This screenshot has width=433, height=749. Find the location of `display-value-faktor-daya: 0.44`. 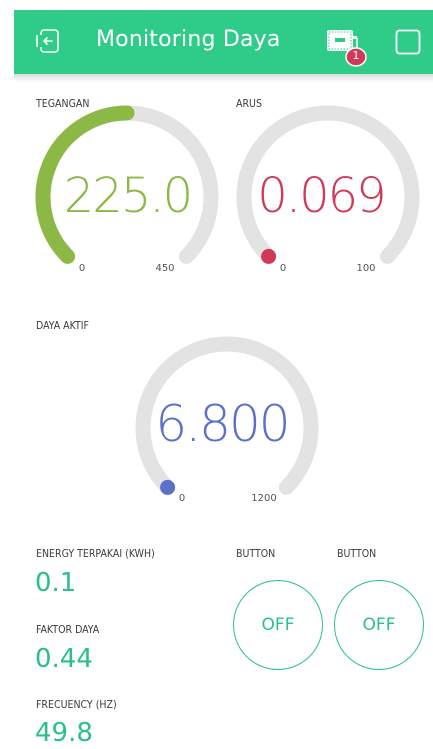

display-value-faktor-daya: 0.44 is located at coordinates (64, 659).